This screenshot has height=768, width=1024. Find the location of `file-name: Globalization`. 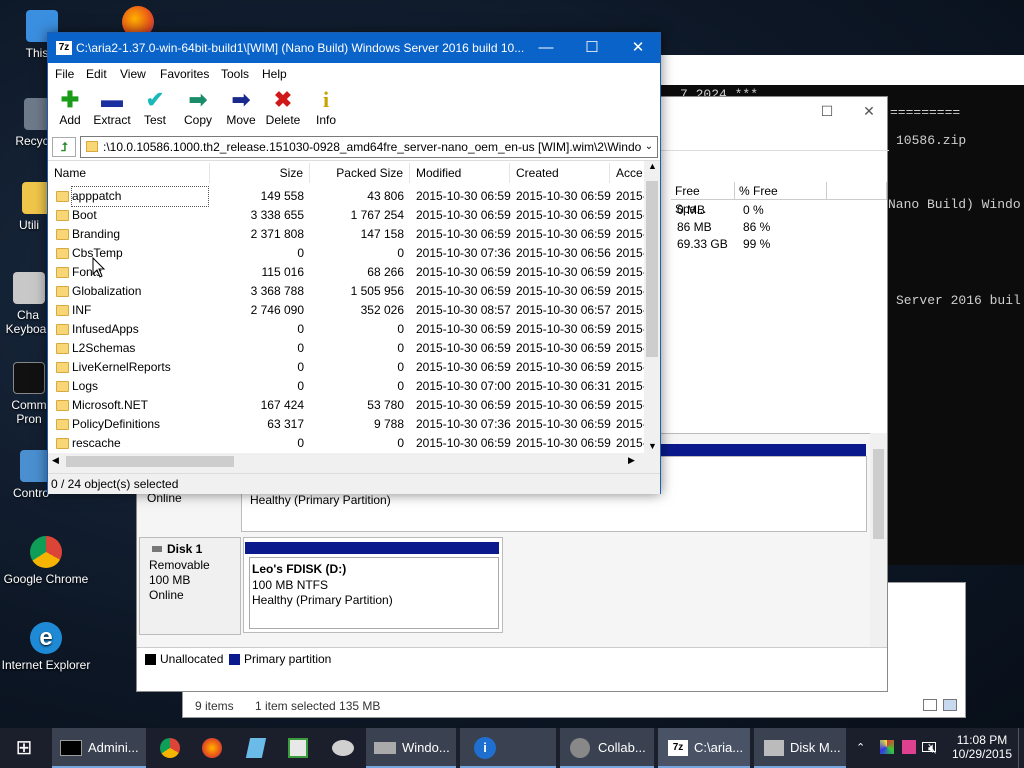

file-name: Globalization is located at coordinates (107, 291).